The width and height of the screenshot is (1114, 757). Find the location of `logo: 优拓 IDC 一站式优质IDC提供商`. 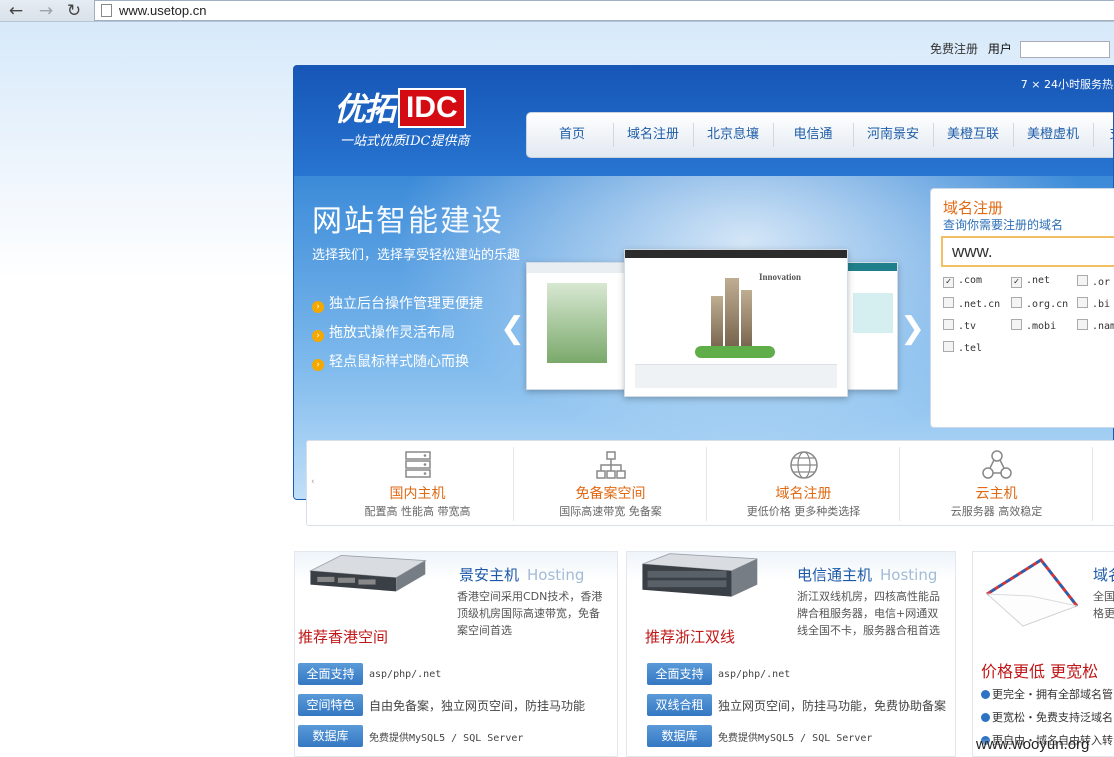

logo: 优拓 IDC 一站式优质IDC提供商 is located at coordinates (402, 116).